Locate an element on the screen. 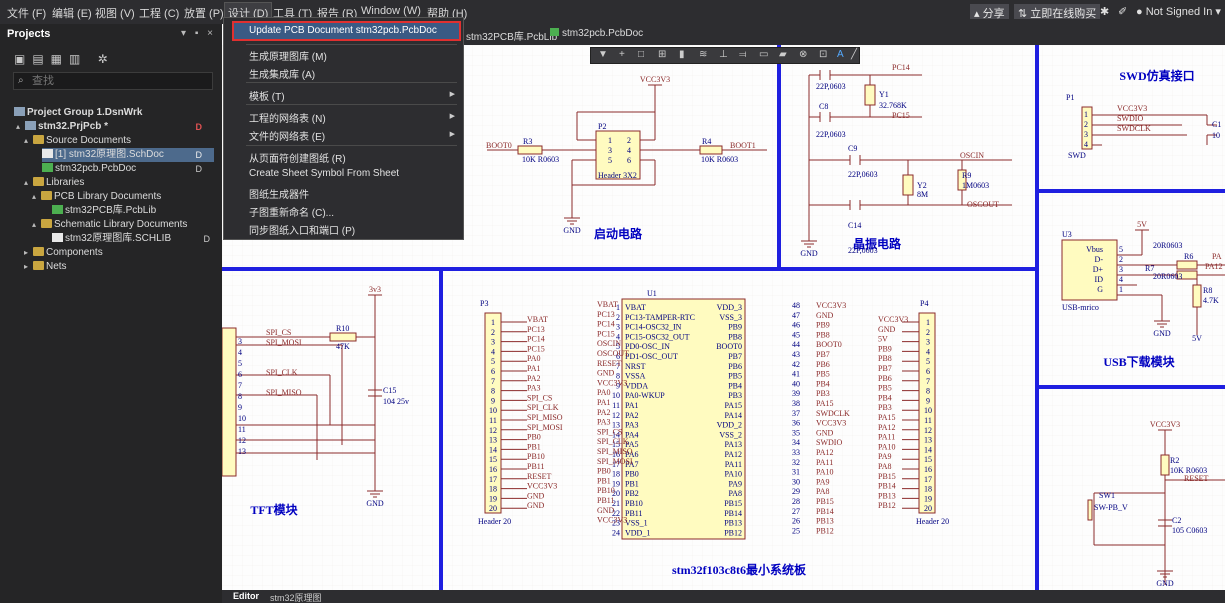 The width and height of the screenshot is (1225, 604). gear-icon: ✱ is located at coordinates (1104, 11).